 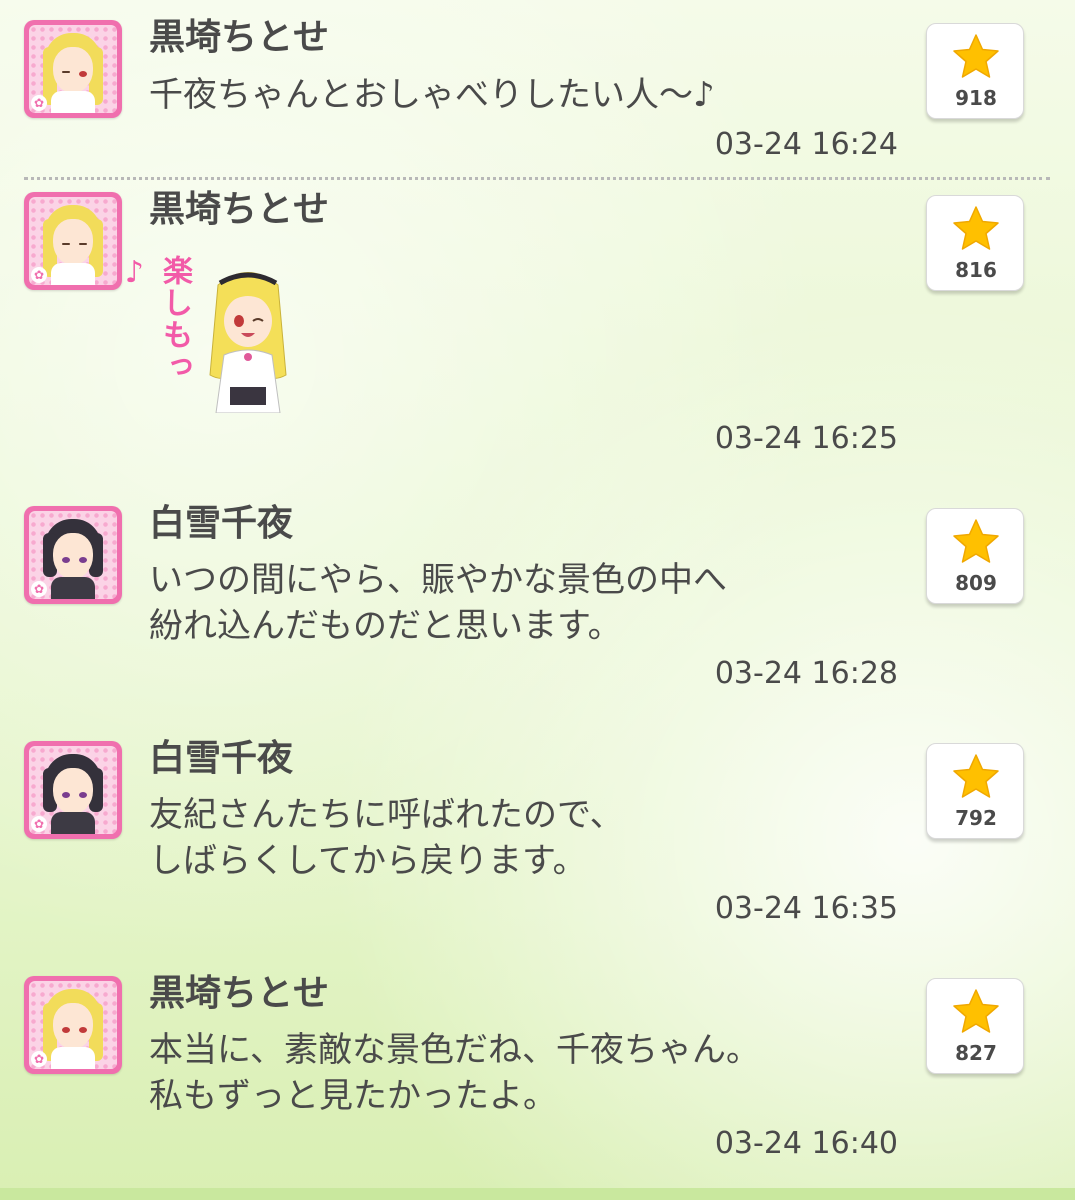 What do you see at coordinates (432, 95) in the screenshot?
I see `post-message: 千夜ちゃんとおしゃべりしたい人〜♪` at bounding box center [432, 95].